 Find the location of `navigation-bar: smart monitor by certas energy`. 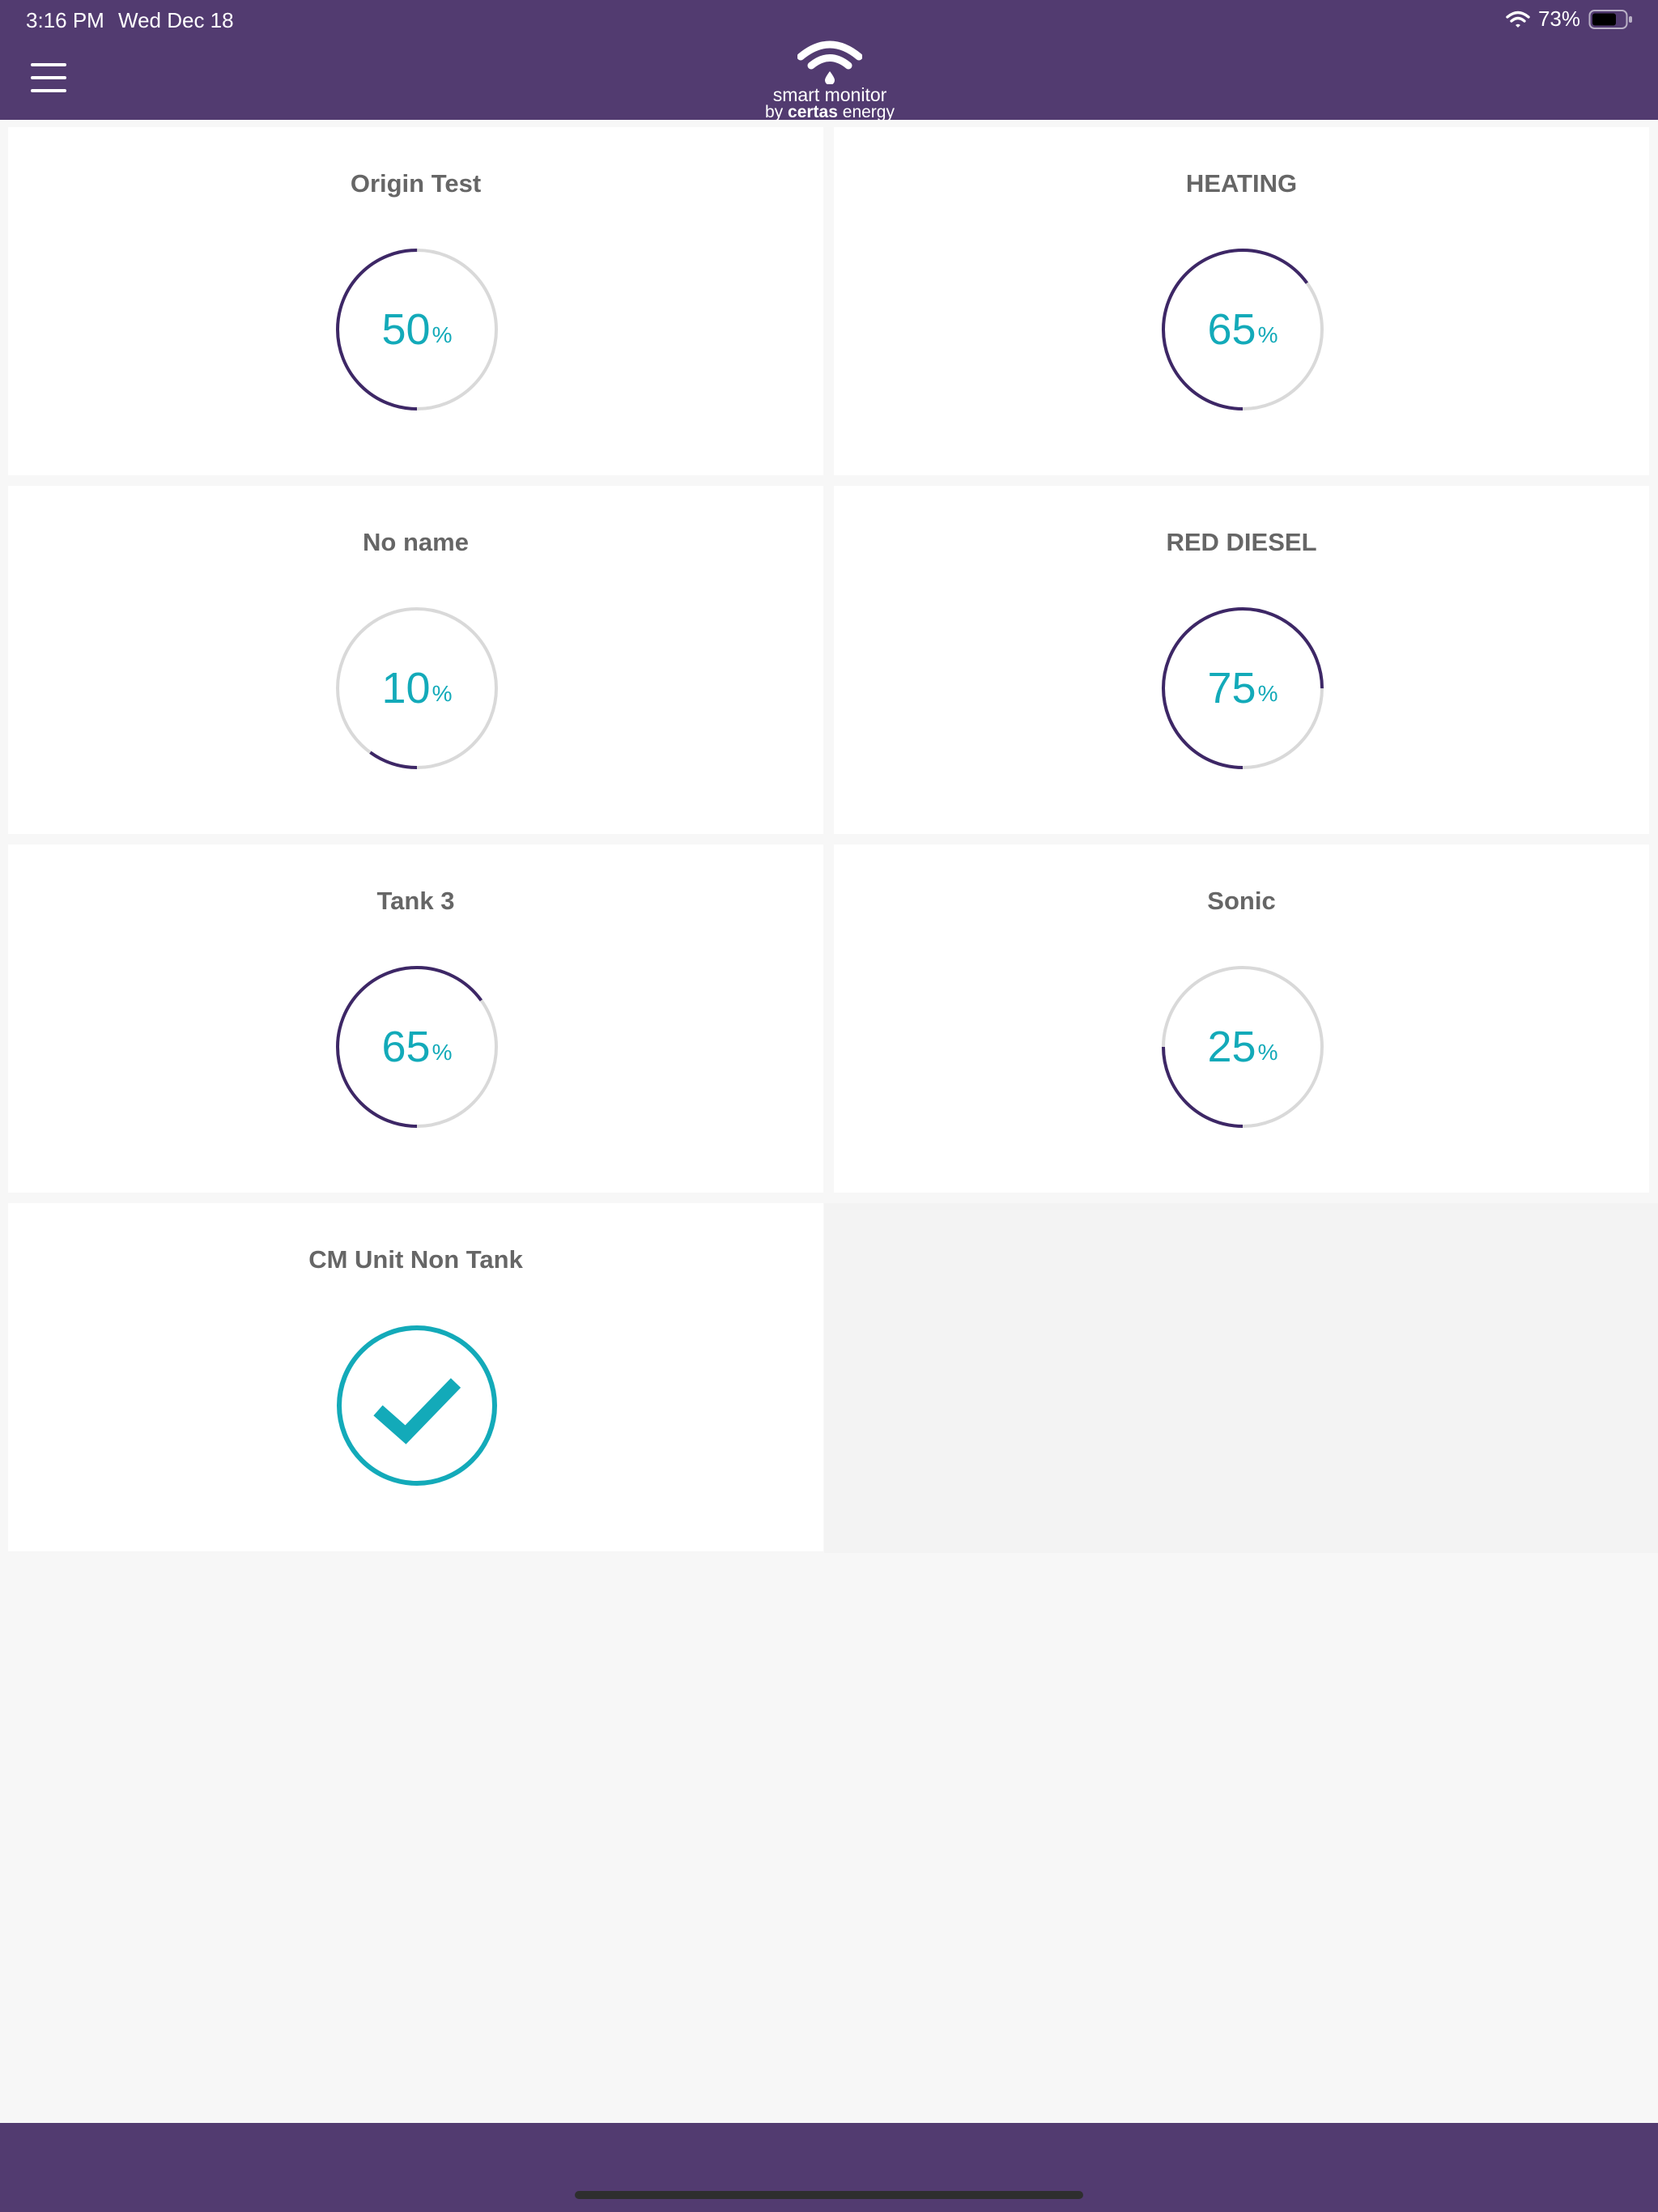

navigation-bar: smart monitor by certas energy is located at coordinates (829, 80).